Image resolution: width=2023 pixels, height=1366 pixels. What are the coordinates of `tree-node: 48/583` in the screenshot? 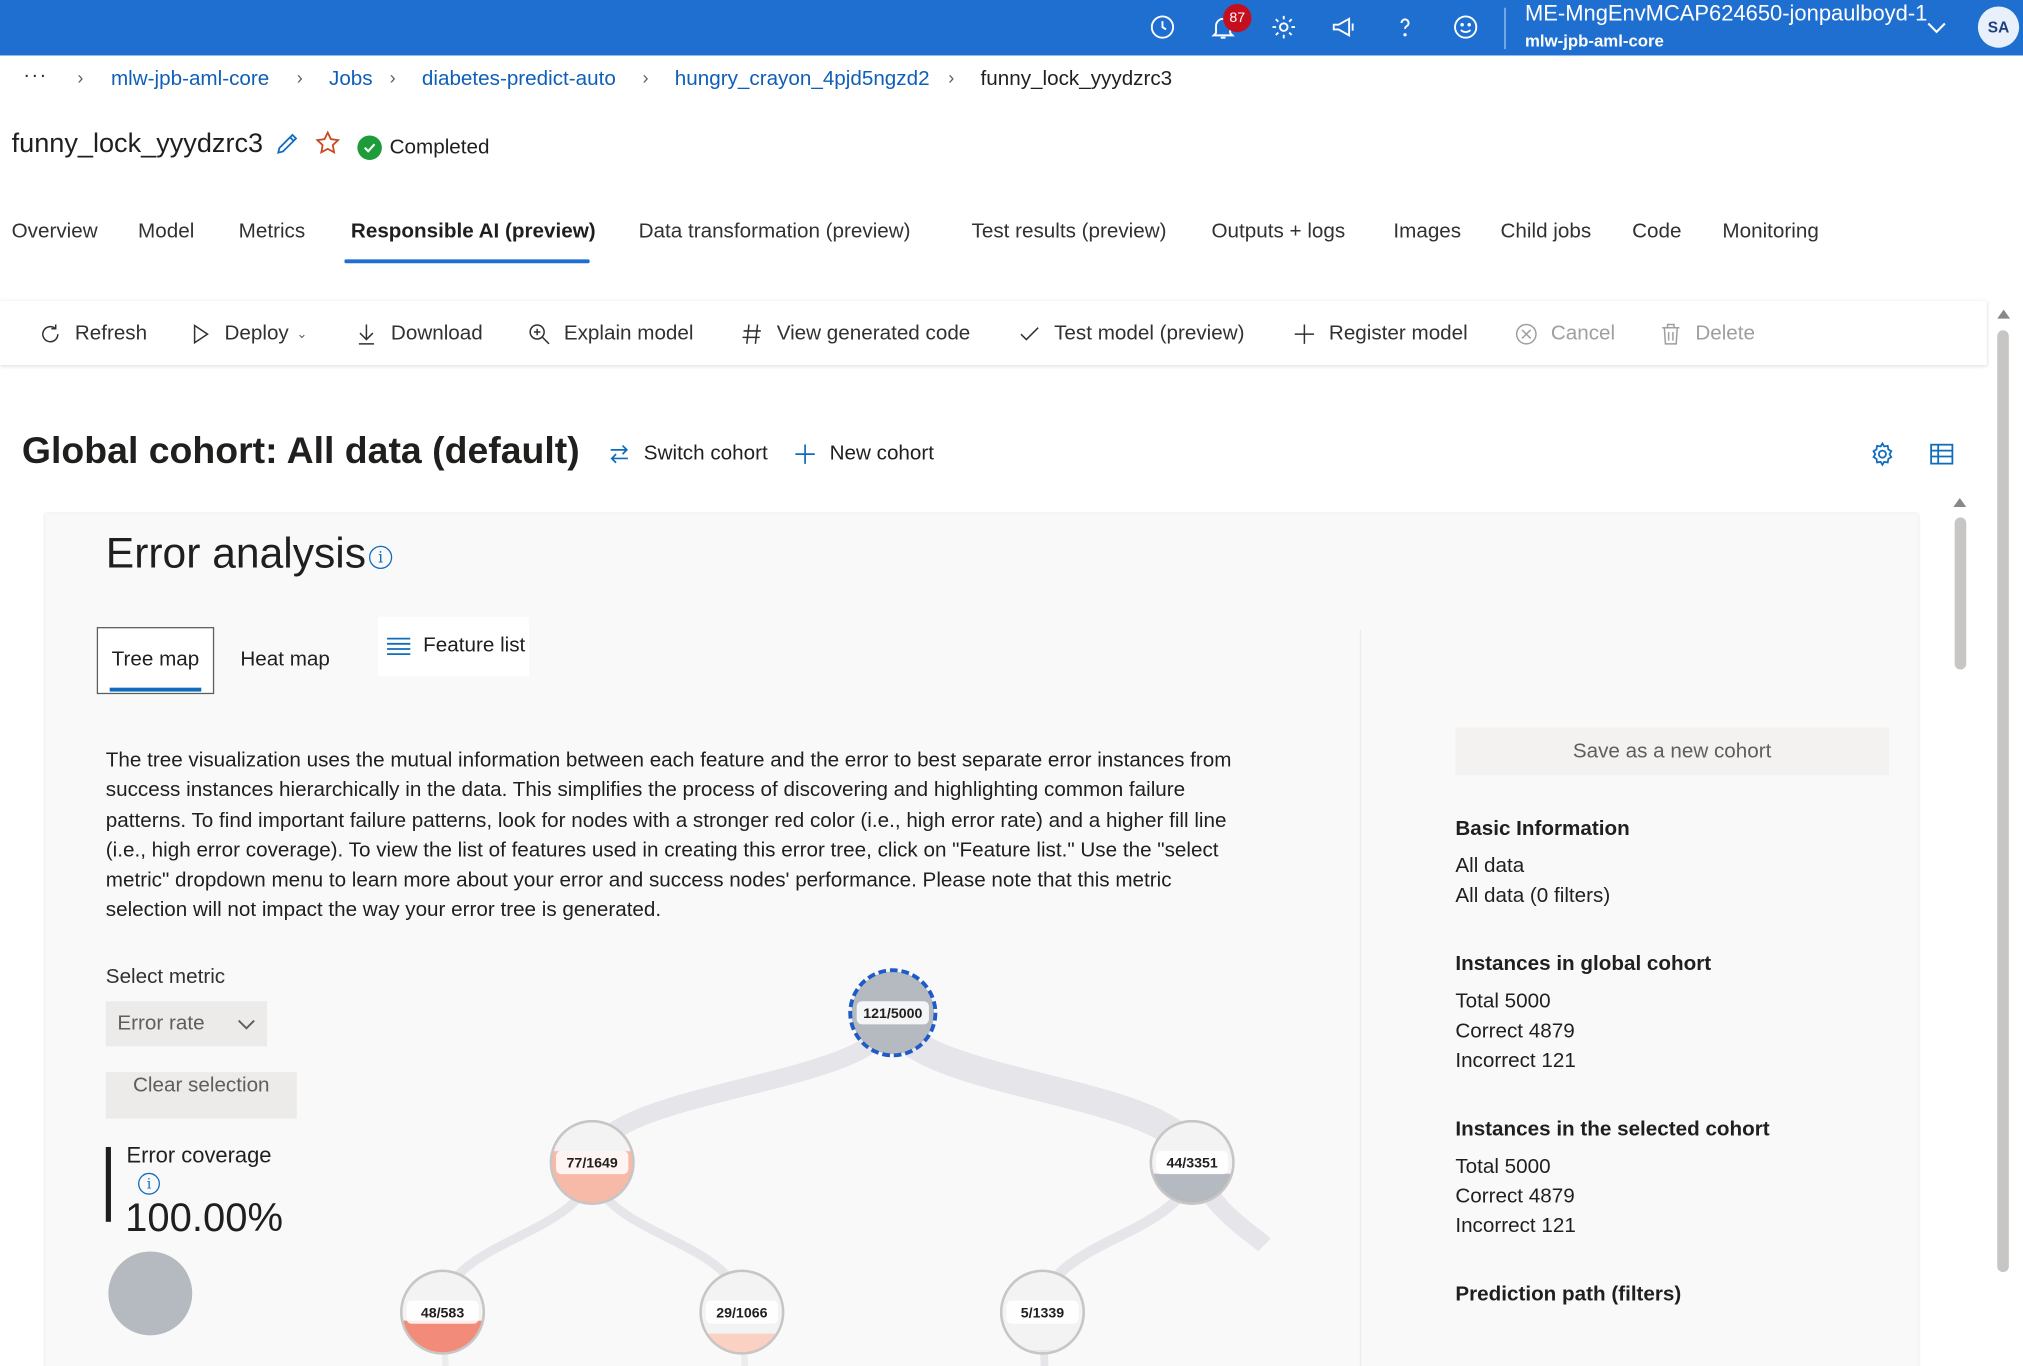 It's located at (442, 1312).